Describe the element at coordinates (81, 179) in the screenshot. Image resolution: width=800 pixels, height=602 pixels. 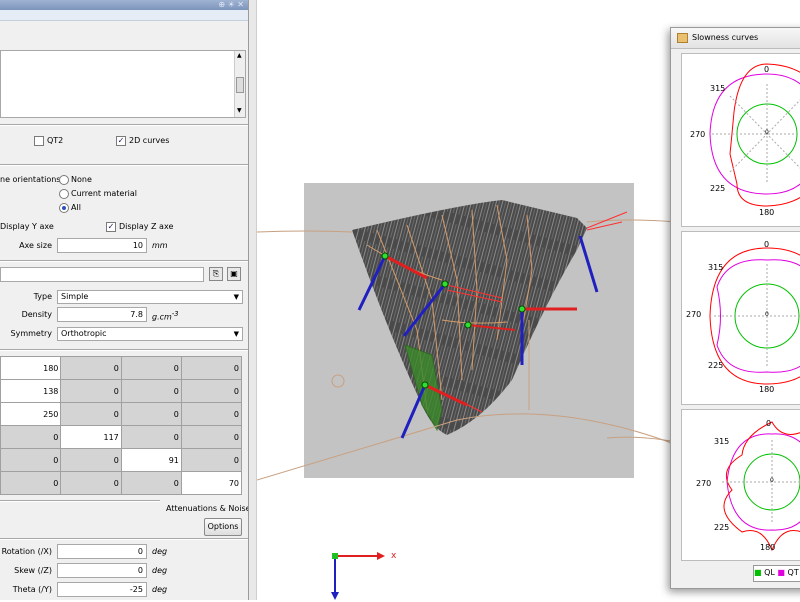
I see `orientation-none-label: None` at that location.